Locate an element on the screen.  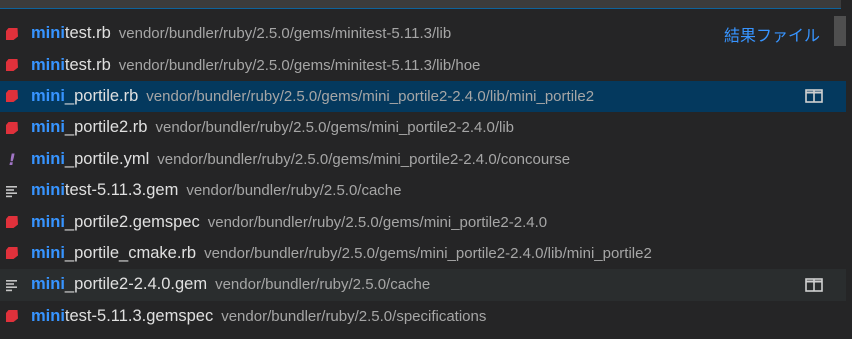
result-filename: mini_portile.rb is located at coordinates (84, 96).